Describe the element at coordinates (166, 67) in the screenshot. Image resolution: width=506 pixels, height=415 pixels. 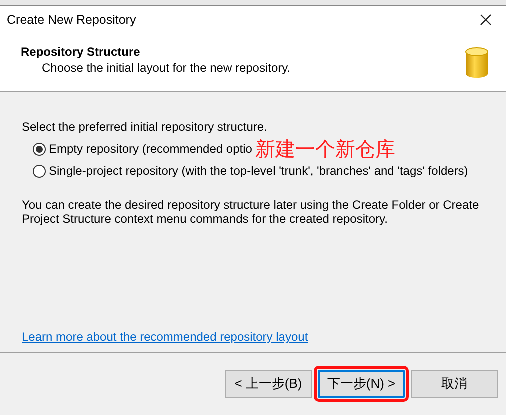
I see `page-subtitle: Choose the initial layout for the new repository.` at that location.